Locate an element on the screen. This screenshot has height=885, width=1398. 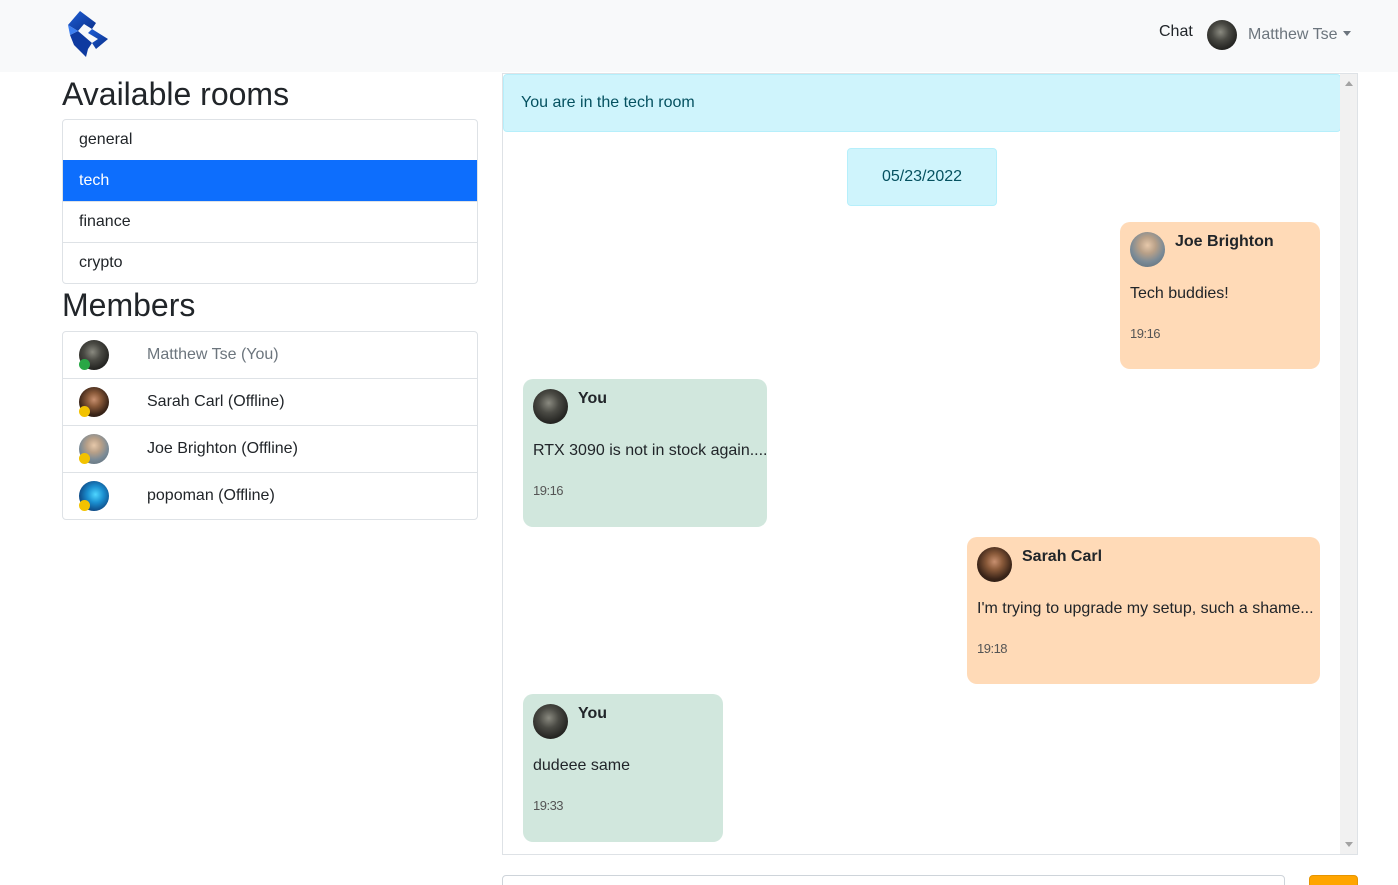
user-avatar is located at coordinates (1222, 35).